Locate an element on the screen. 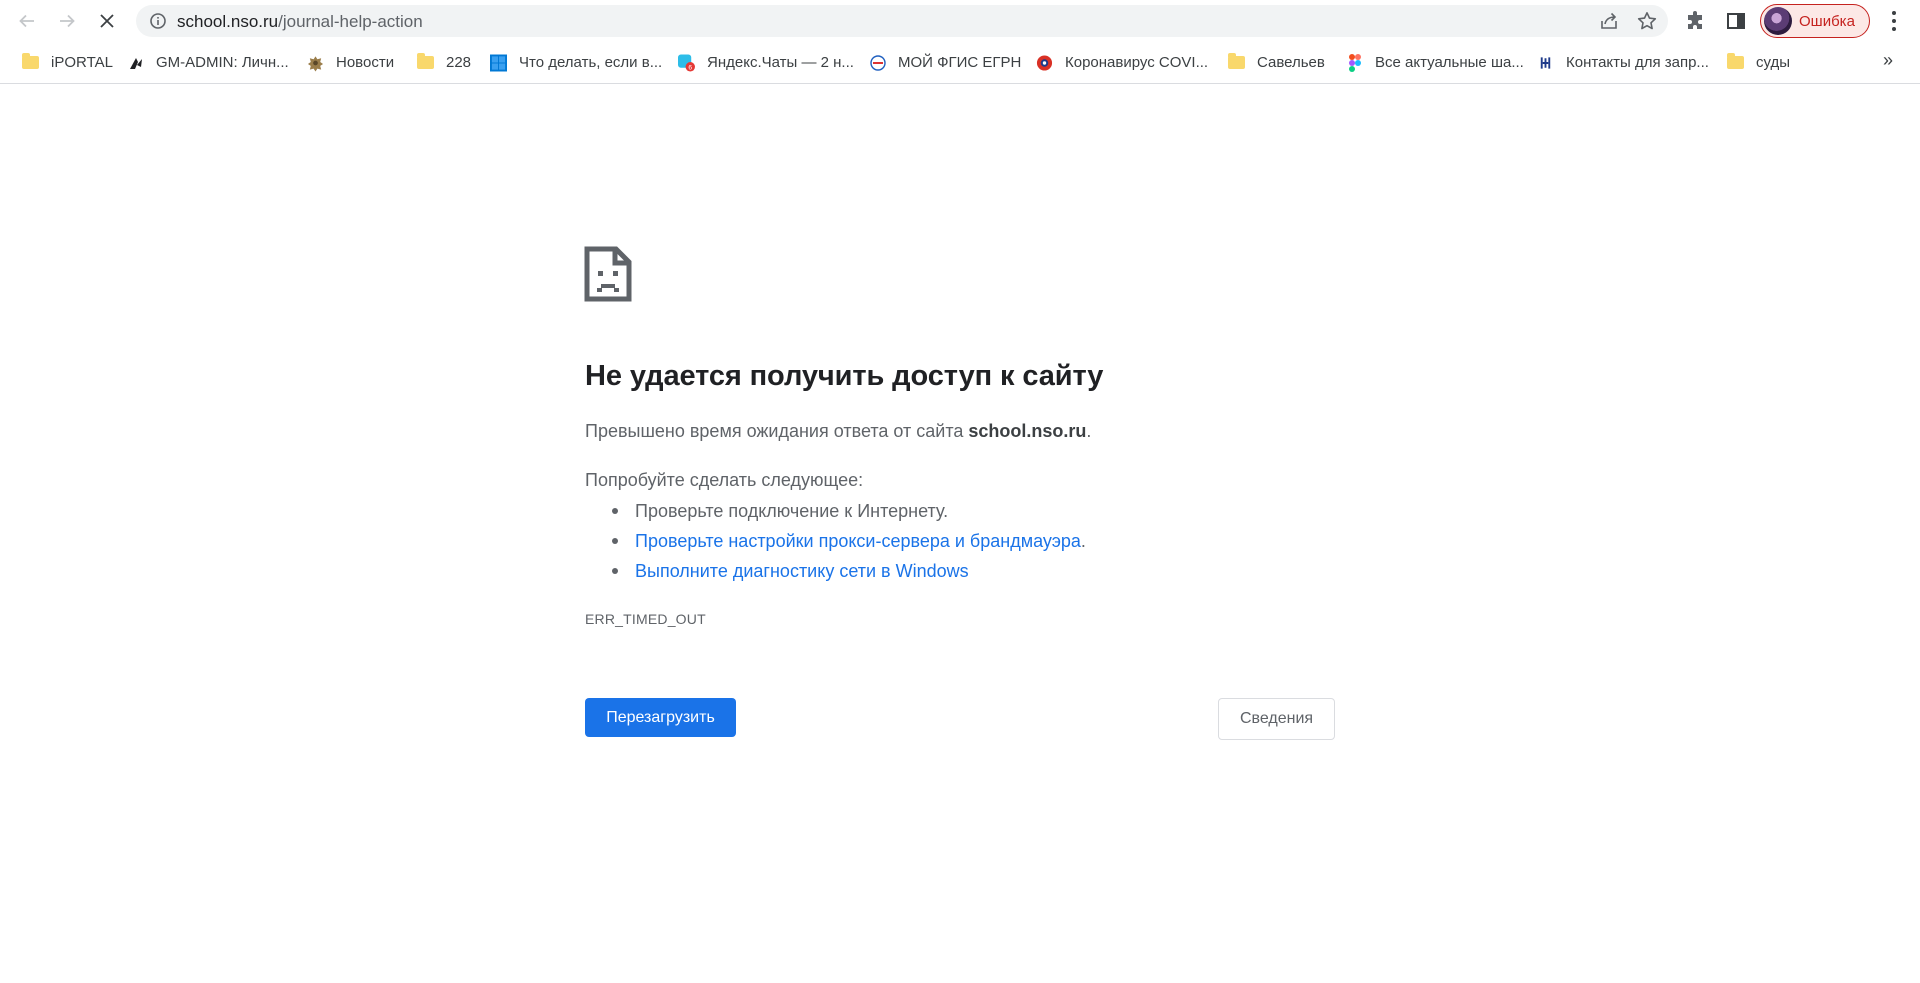 Image resolution: width=1920 pixels, height=983 pixels. bookmark-iportal: iPORTAL is located at coordinates (67, 62).